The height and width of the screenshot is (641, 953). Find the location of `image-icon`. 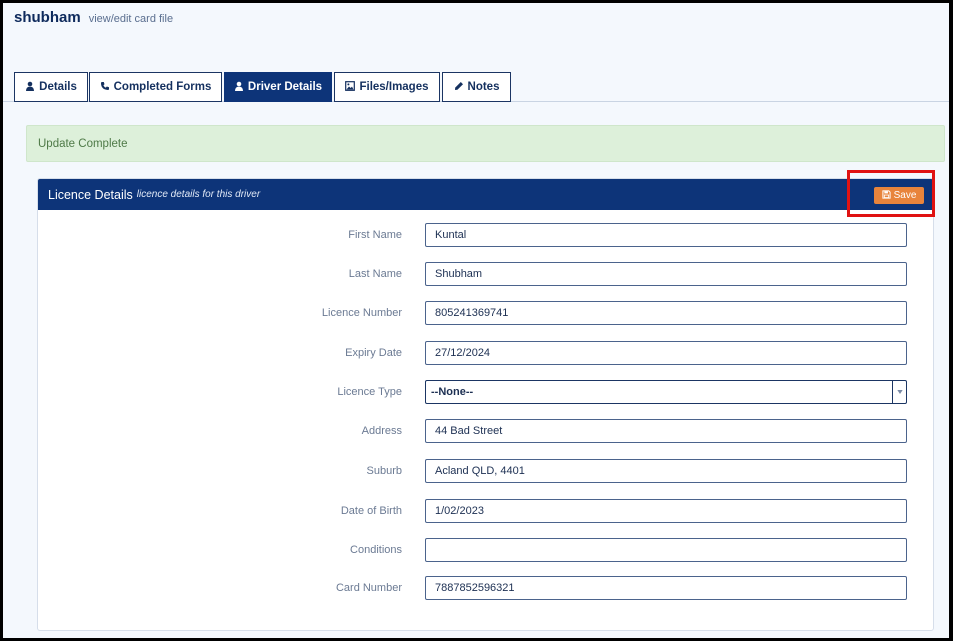

image-icon is located at coordinates (350, 87).